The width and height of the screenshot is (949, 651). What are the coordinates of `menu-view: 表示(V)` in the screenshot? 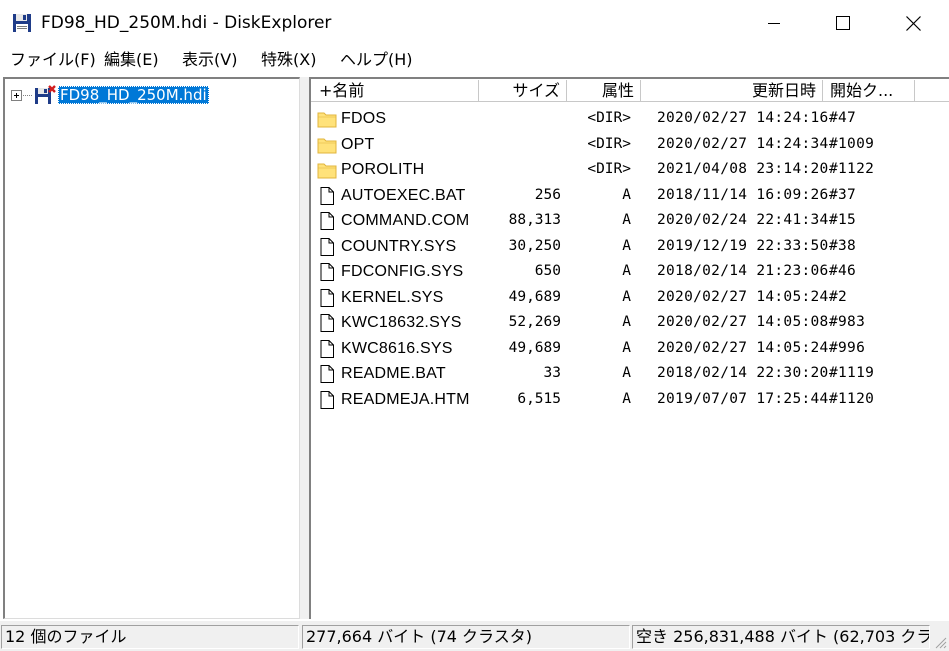 It's located at (209, 60).